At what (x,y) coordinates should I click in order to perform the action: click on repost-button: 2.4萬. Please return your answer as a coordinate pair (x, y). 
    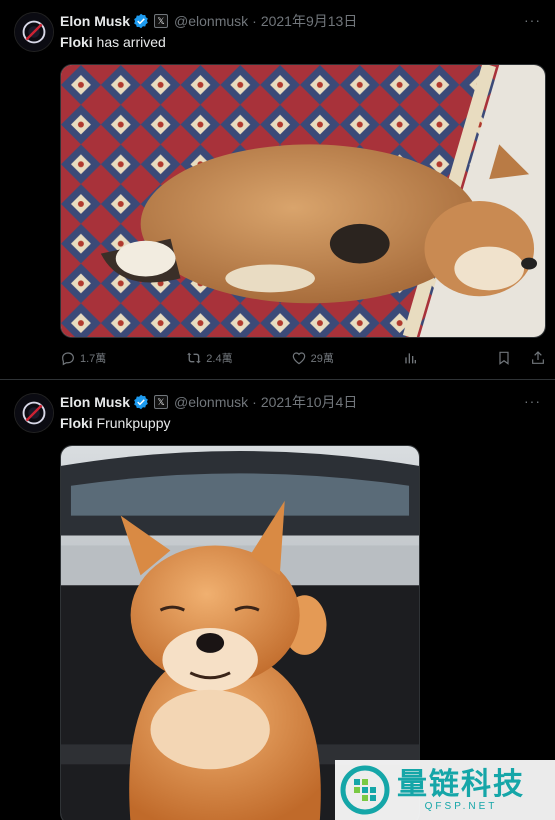
    Looking at the image, I should click on (209, 358).